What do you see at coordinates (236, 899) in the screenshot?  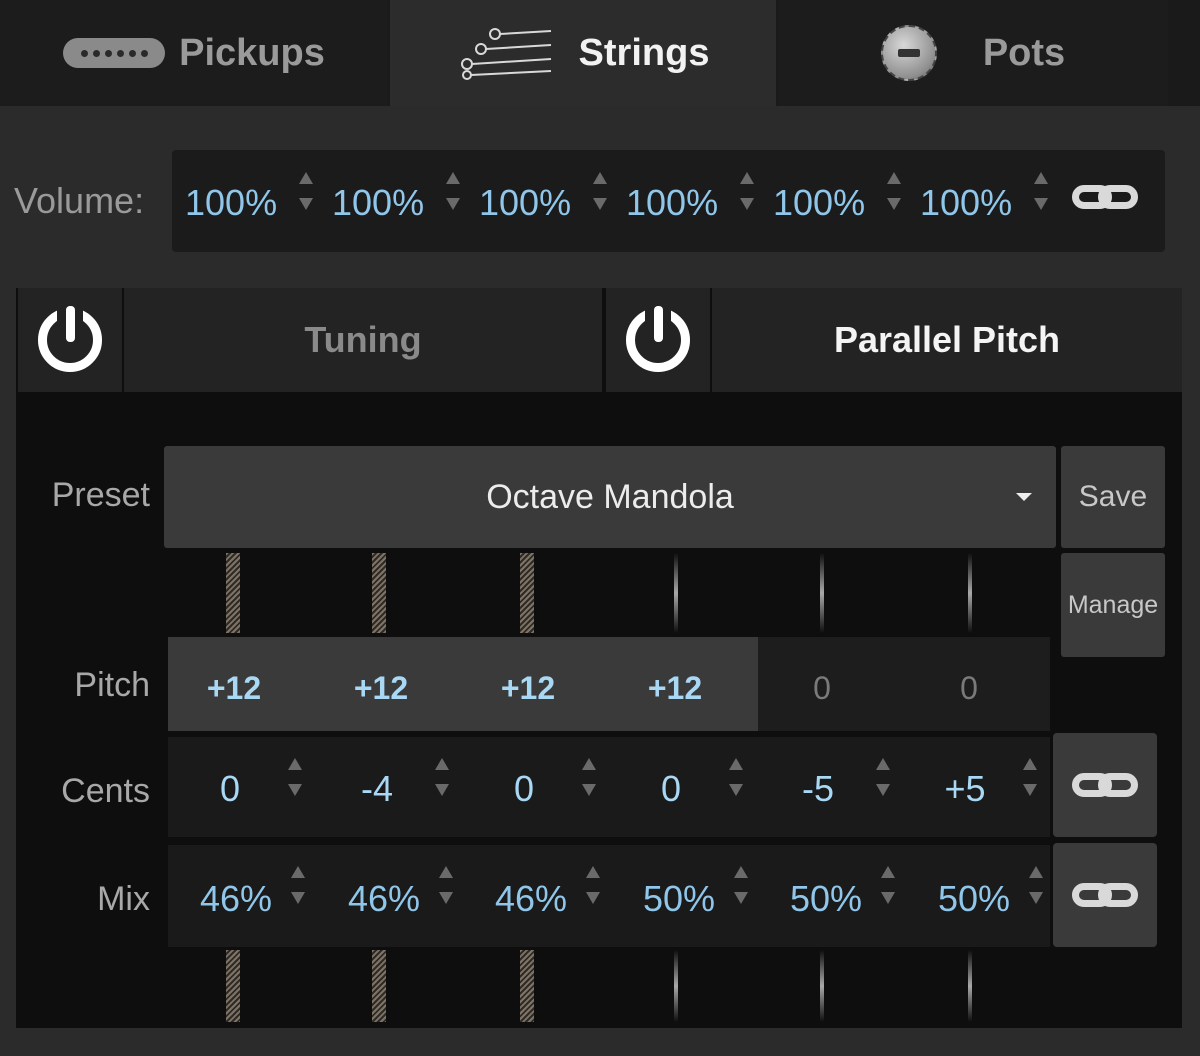 I see `mix-value-1: 46%` at bounding box center [236, 899].